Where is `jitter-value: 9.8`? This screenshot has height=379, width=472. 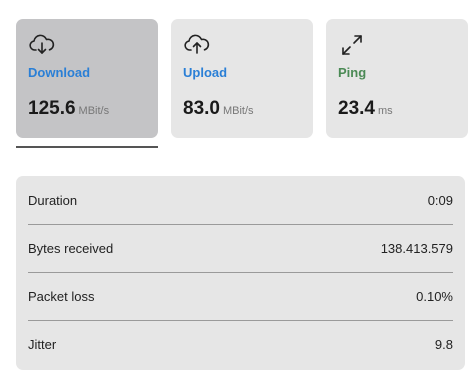
jitter-value: 9.8 is located at coordinates (443, 344).